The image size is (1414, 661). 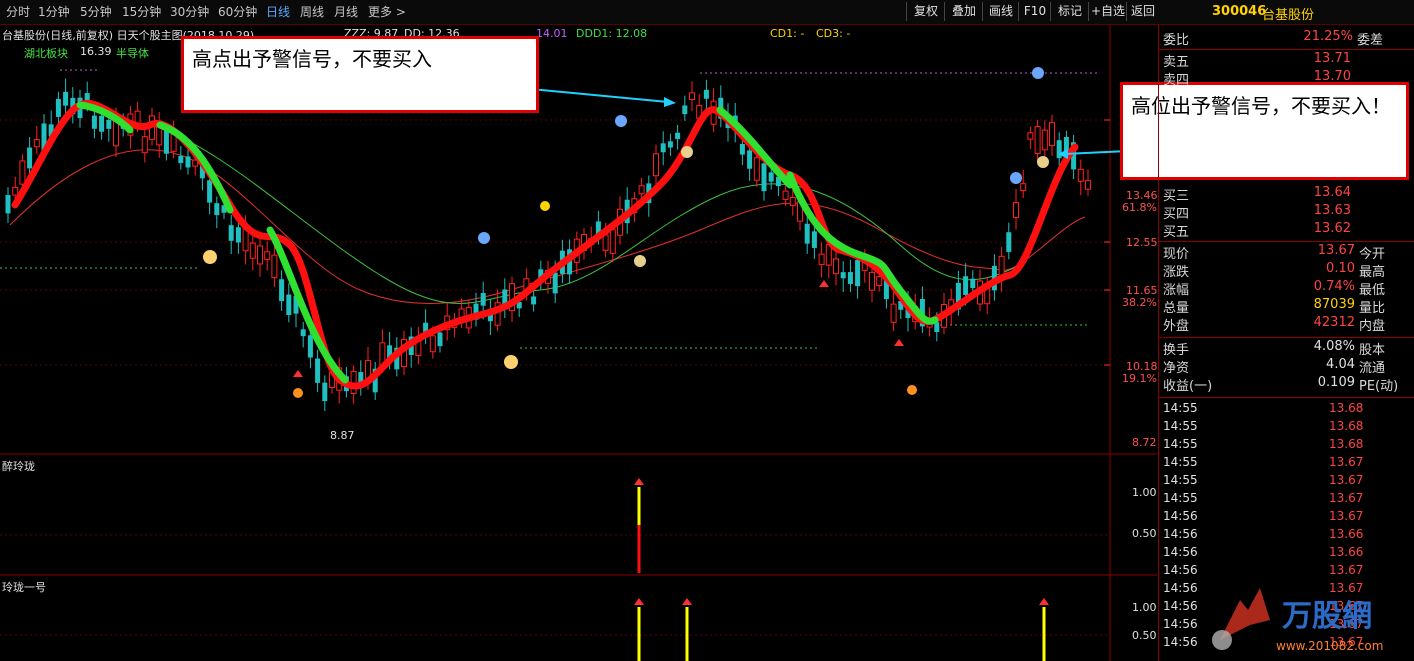 I want to click on indicator-cd1: CD1: -, so click(x=787, y=33).